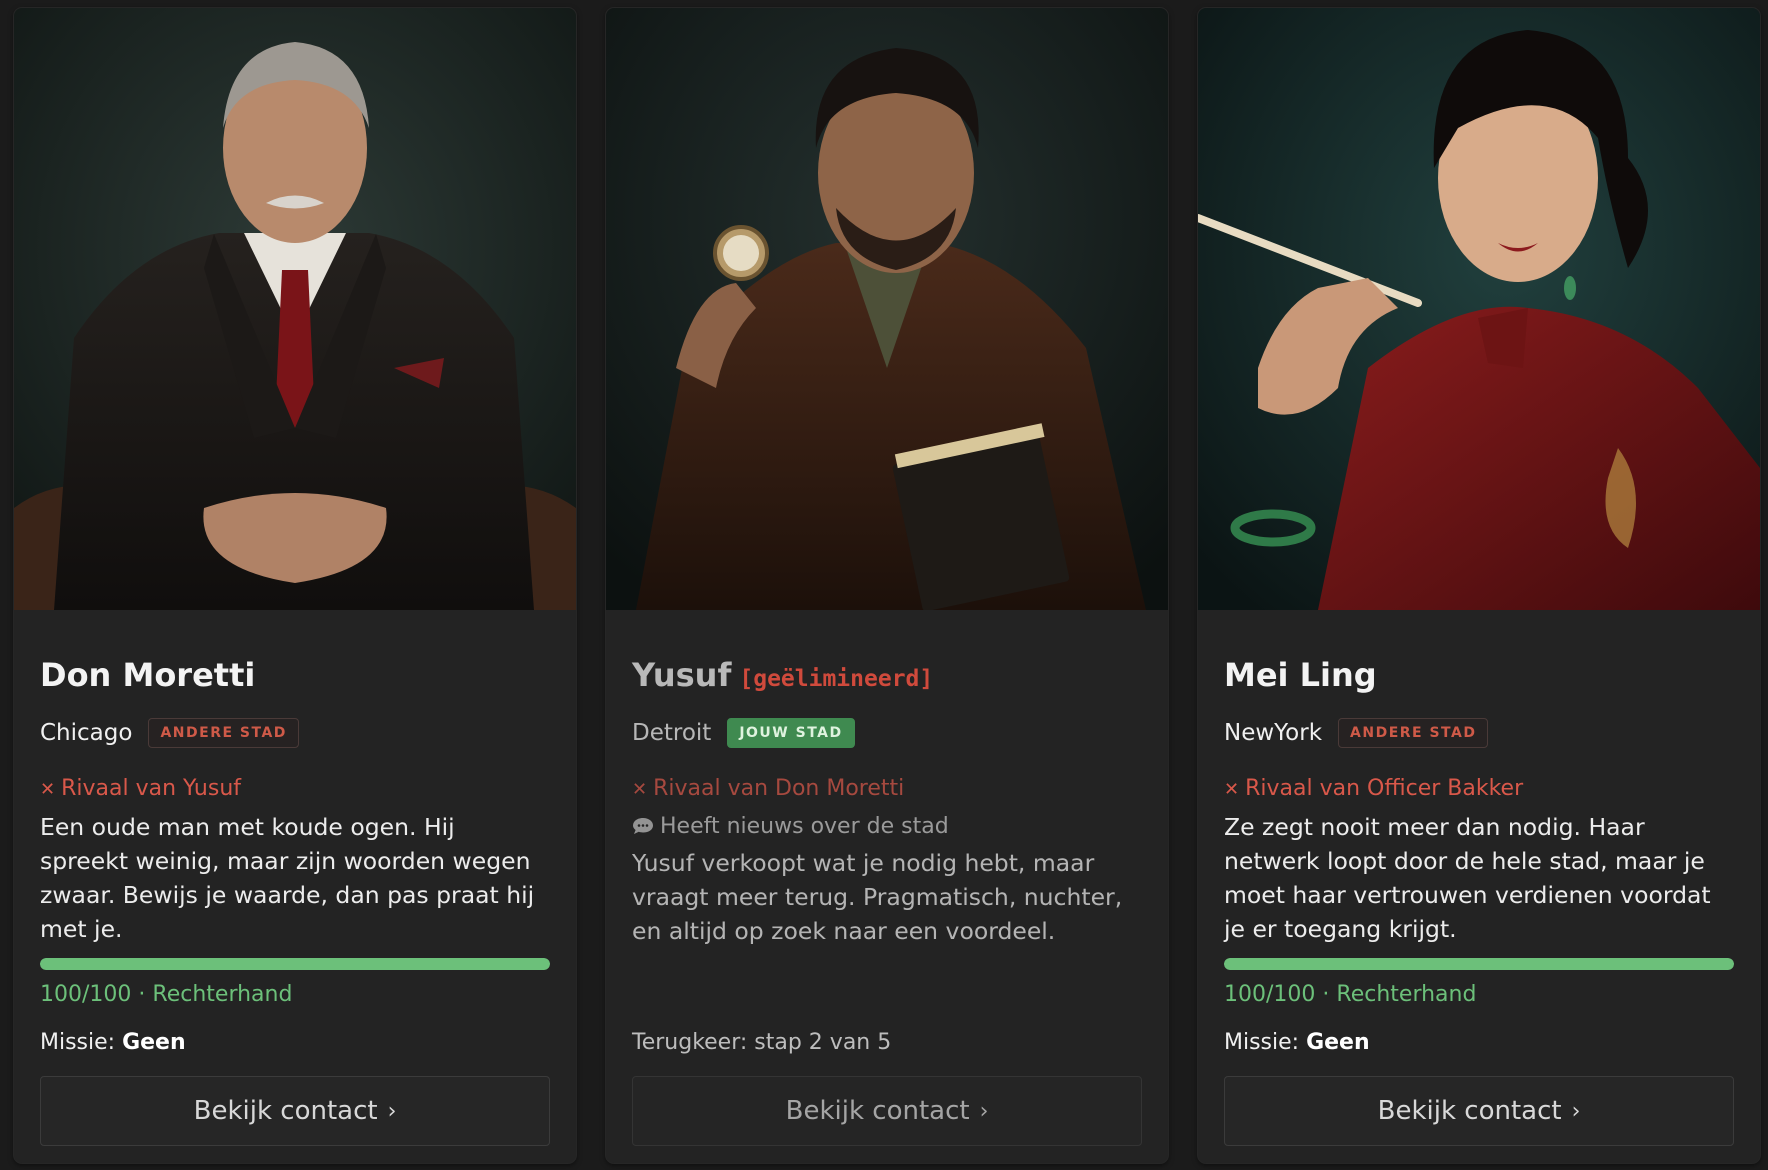 The height and width of the screenshot is (1170, 1768). Describe the element at coordinates (762, 1042) in the screenshot. I see `return-step: Terugkeer: stap 2 van 5` at that location.